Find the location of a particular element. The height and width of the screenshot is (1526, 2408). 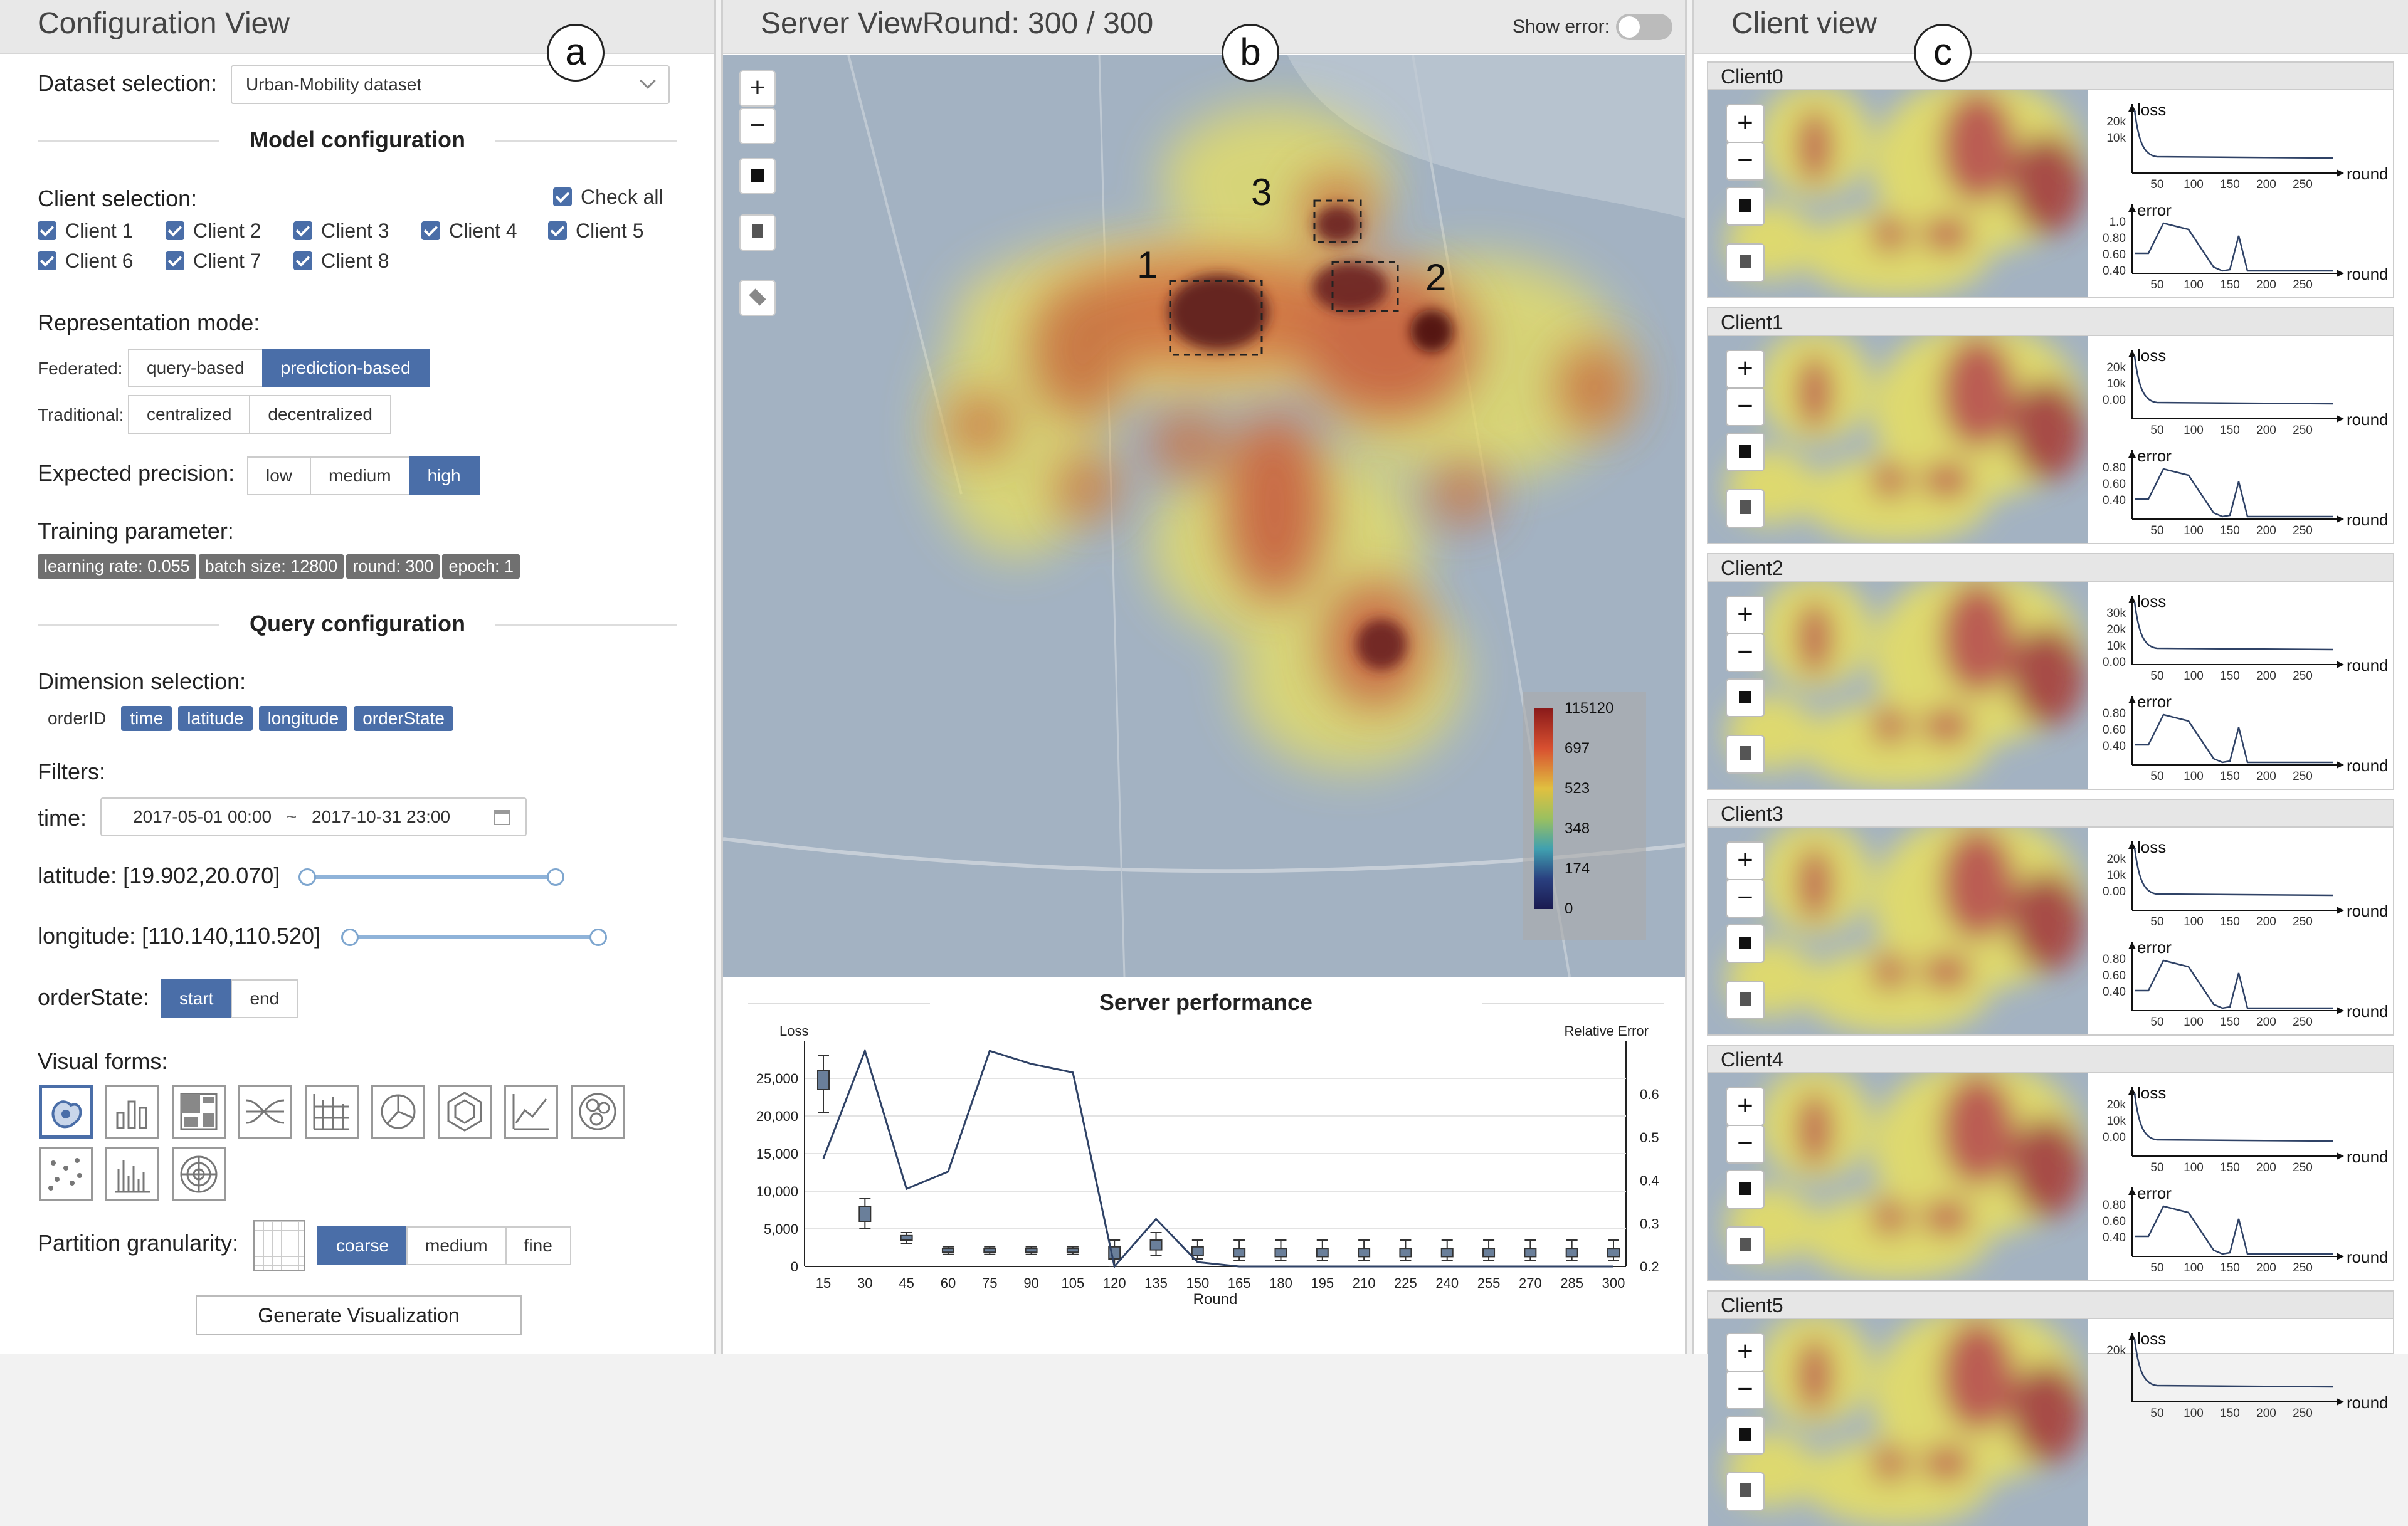

bubble-icon is located at coordinates (598, 1112).